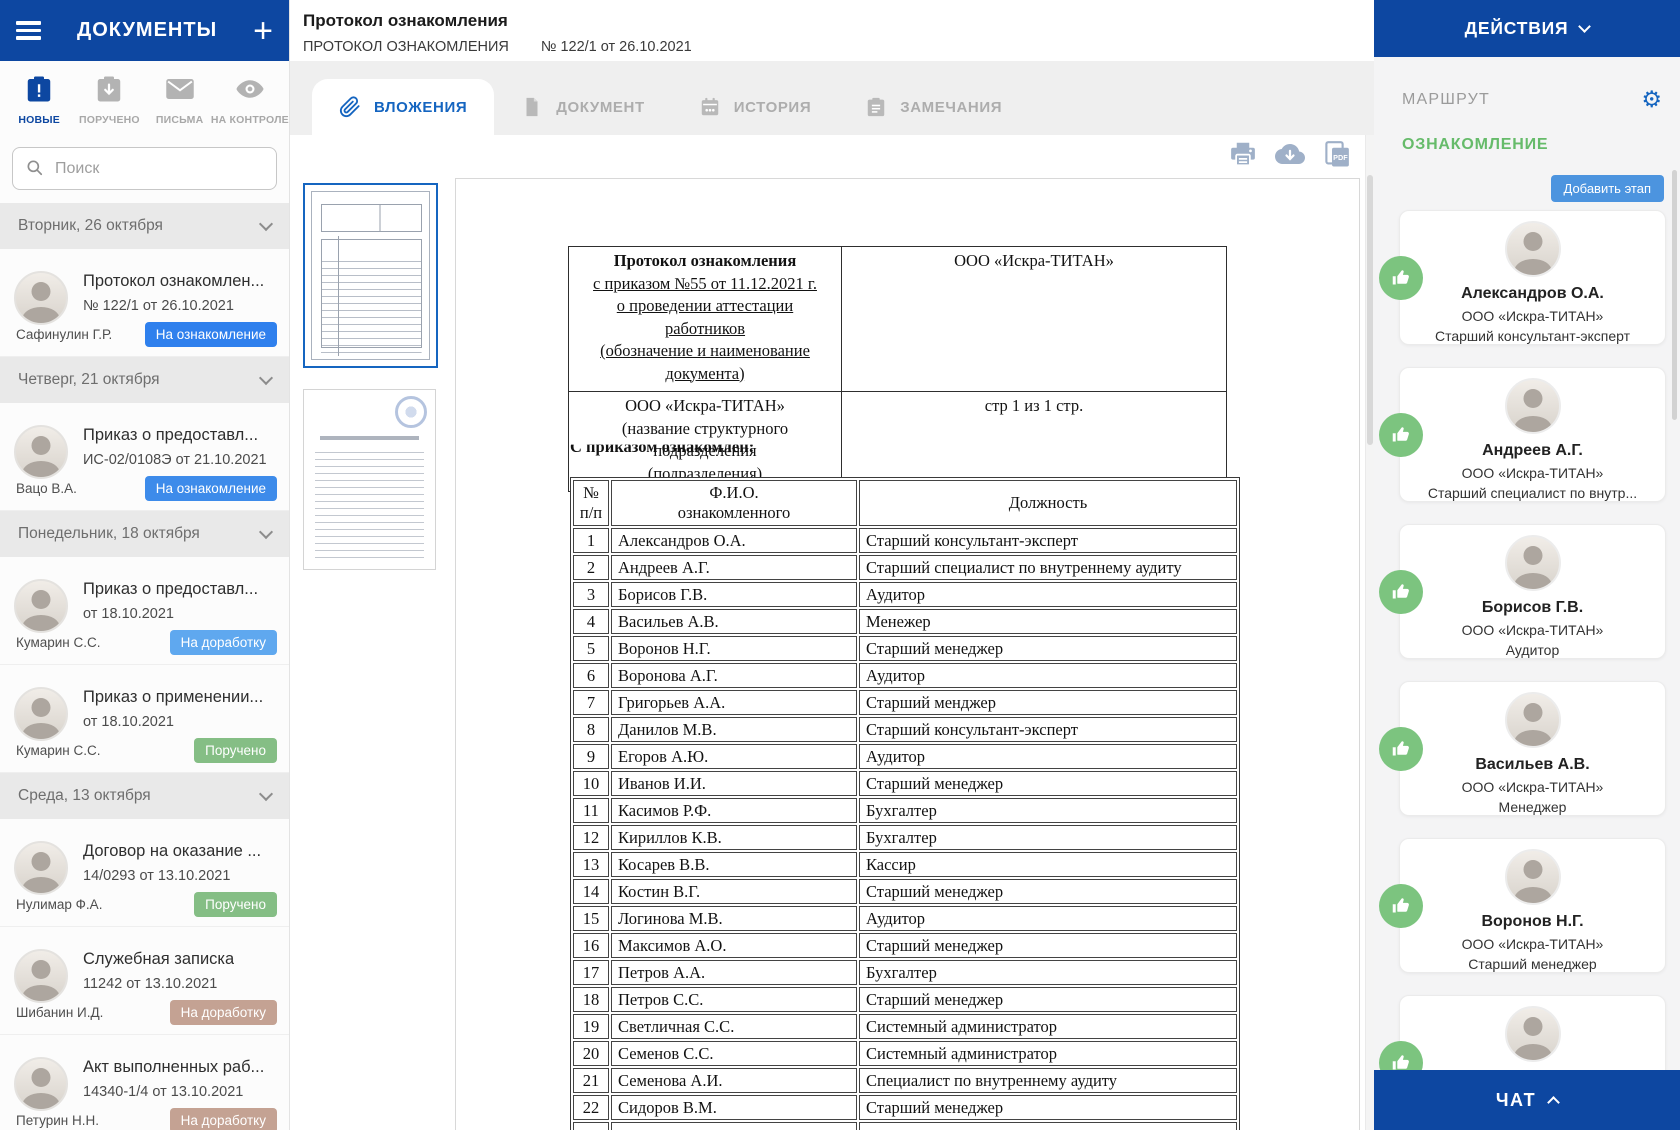 This screenshot has height=1130, width=1680. I want to click on actions-button: ДЕЙСТВИЯ, so click(1527, 28).